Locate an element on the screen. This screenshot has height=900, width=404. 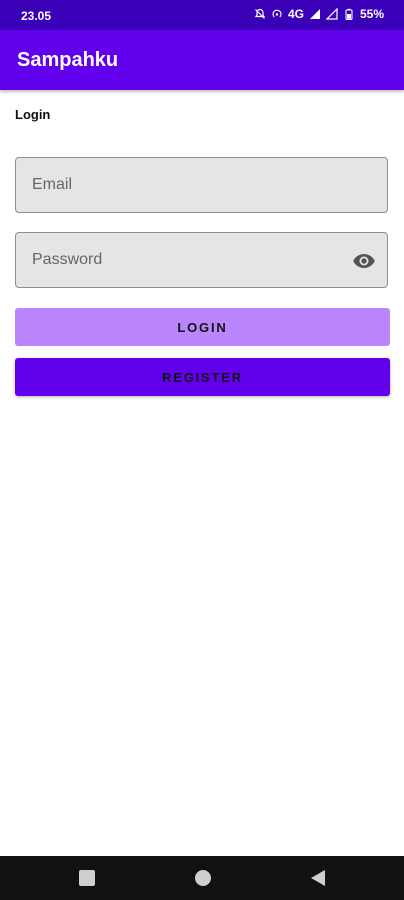
battery-icon is located at coordinates (349, 14).